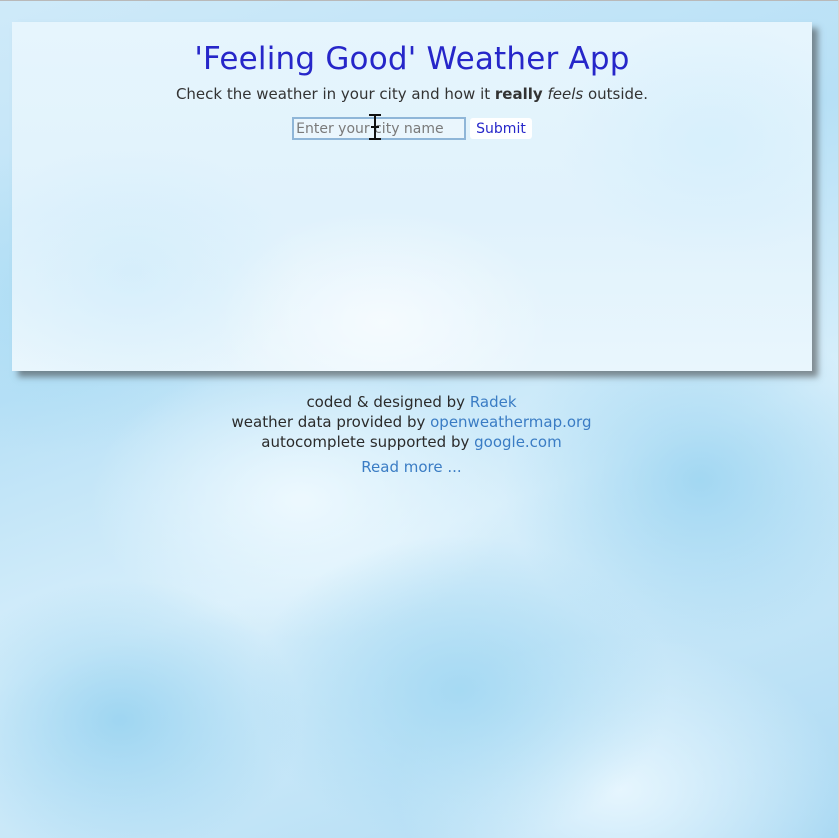  What do you see at coordinates (412, 128) in the screenshot?
I see `city-search-form: Submit` at bounding box center [412, 128].